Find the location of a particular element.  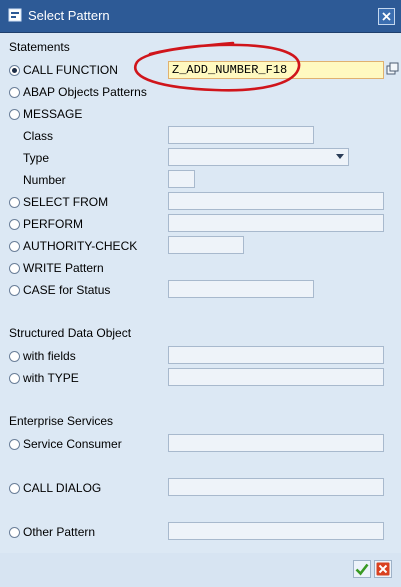

radio-with-type is located at coordinates (14, 378).